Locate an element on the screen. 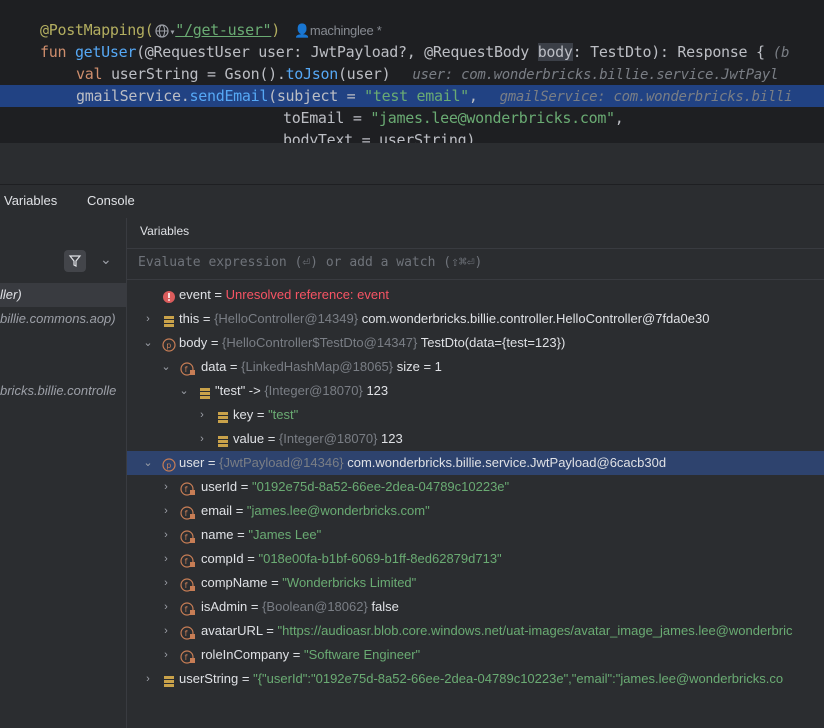 The height and width of the screenshot is (728, 824). variable-value: "0192e75d-8a52-66ee-2dea-04789c10223e" is located at coordinates (380, 486).